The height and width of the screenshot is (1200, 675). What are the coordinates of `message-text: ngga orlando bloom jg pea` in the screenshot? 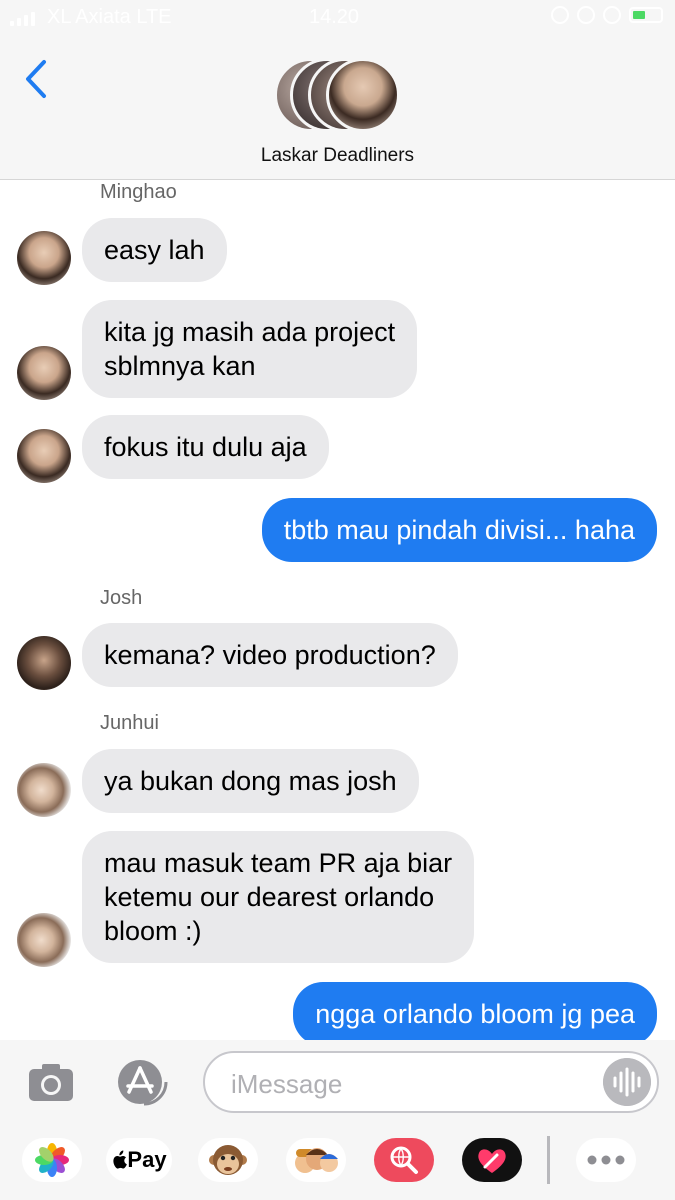 It's located at (475, 1014).